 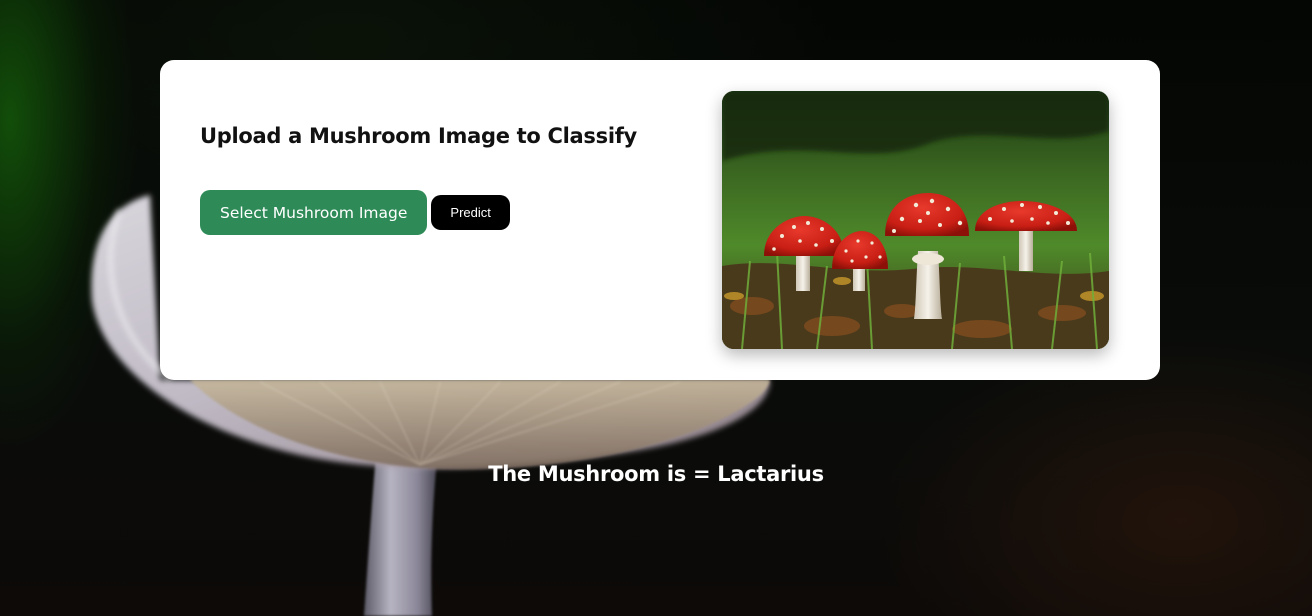 I want to click on button-row: Select Mushroom Image Predict, so click(x=355, y=212).